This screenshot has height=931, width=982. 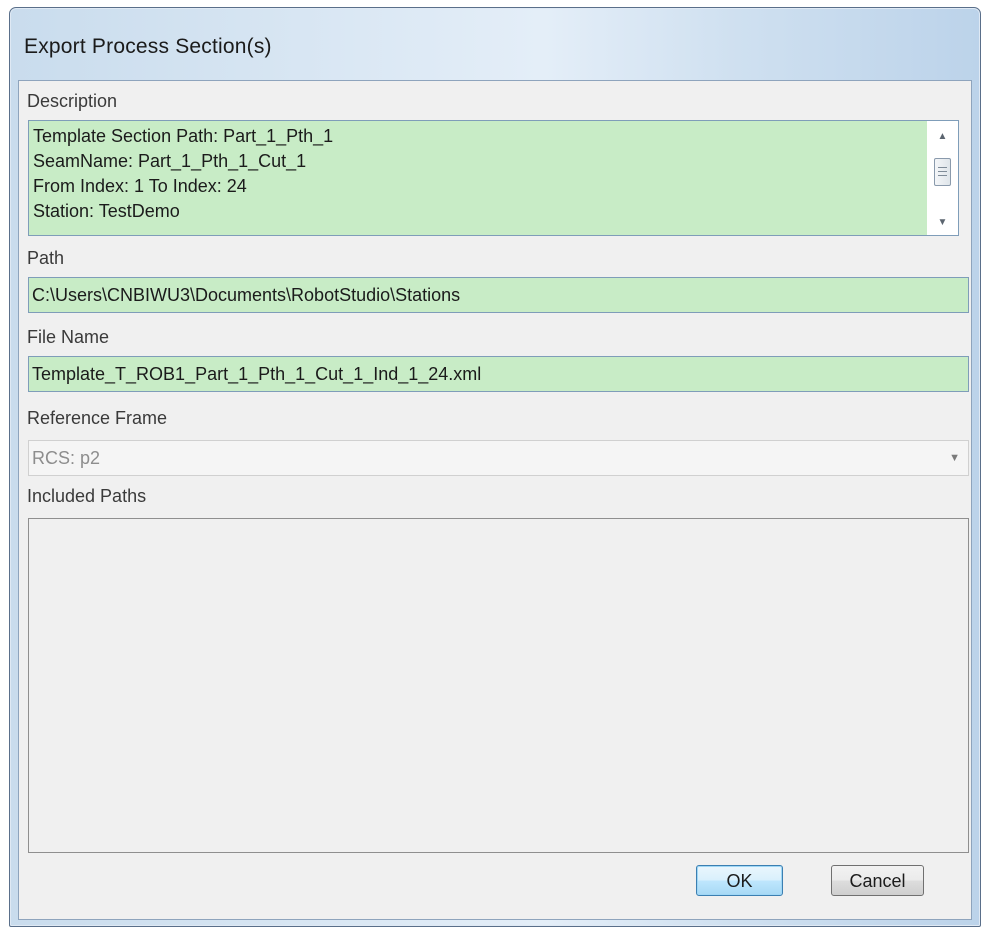 I want to click on scroll-thumb, so click(x=942, y=172).